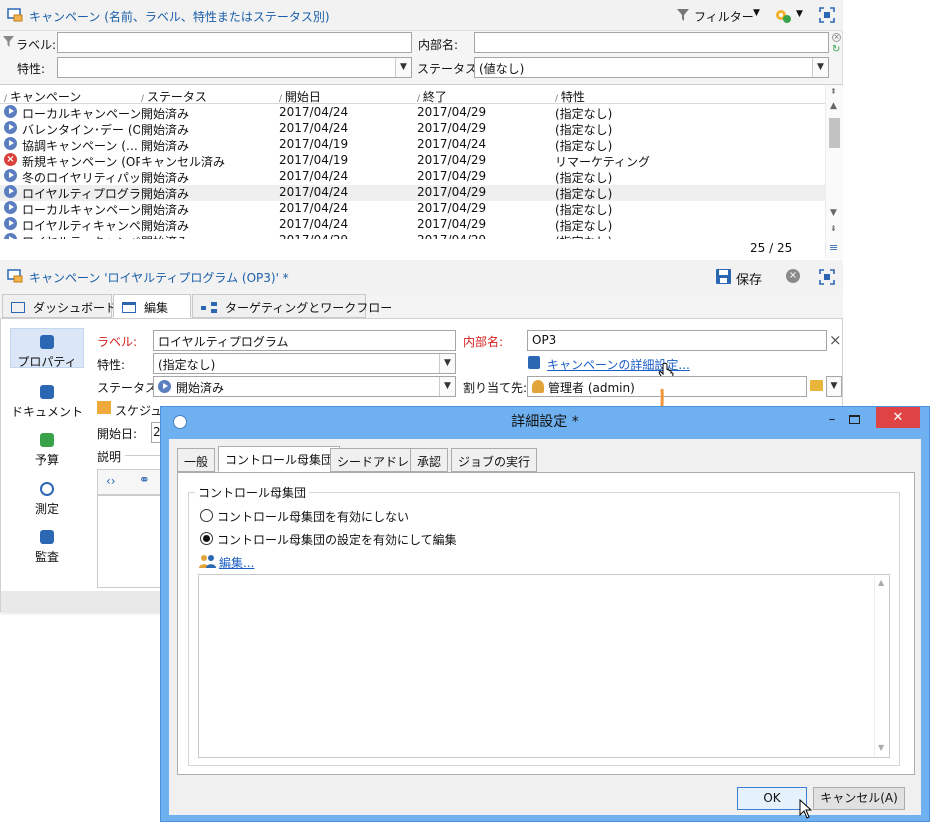 The height and width of the screenshot is (830, 943). Describe the element at coordinates (131, 541) in the screenshot. I see `description-editor` at that location.